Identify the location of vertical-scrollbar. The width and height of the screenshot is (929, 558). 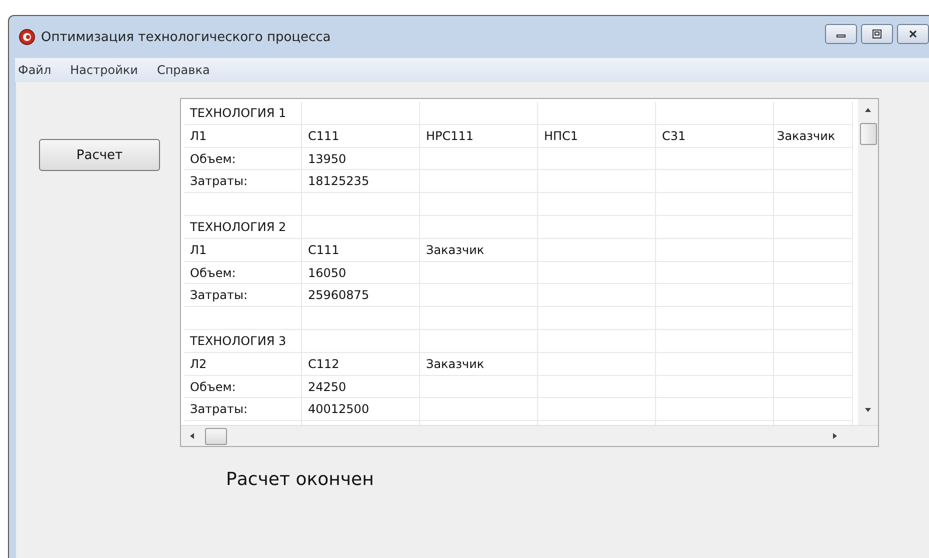
(868, 262).